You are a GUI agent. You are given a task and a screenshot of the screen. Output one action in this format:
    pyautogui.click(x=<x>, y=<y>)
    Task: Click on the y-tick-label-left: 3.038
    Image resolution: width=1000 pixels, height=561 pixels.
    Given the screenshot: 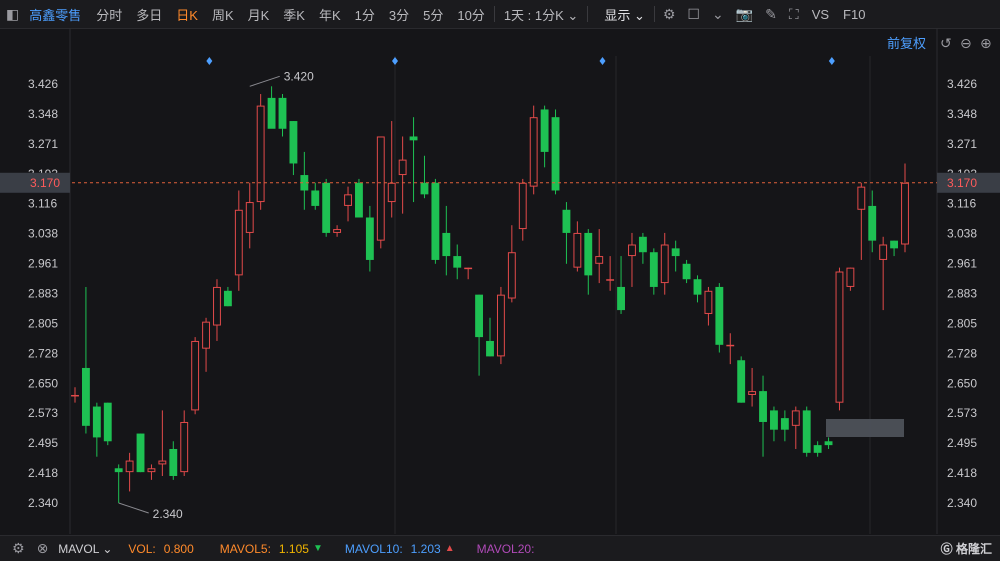 What is the action you would take?
    pyautogui.click(x=43, y=234)
    